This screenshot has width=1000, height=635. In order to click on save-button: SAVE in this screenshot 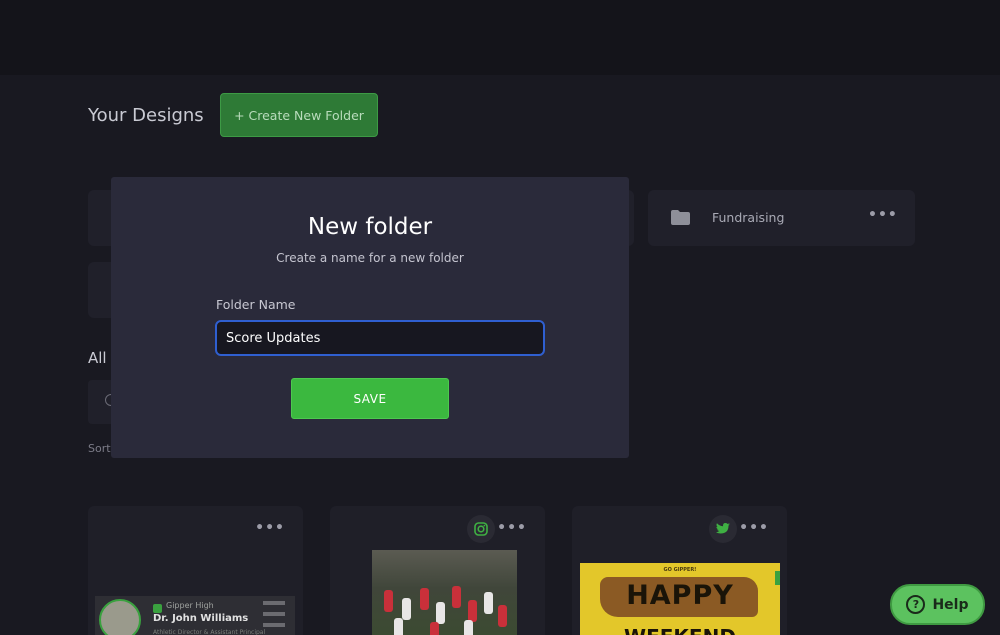, I will do `click(370, 398)`.